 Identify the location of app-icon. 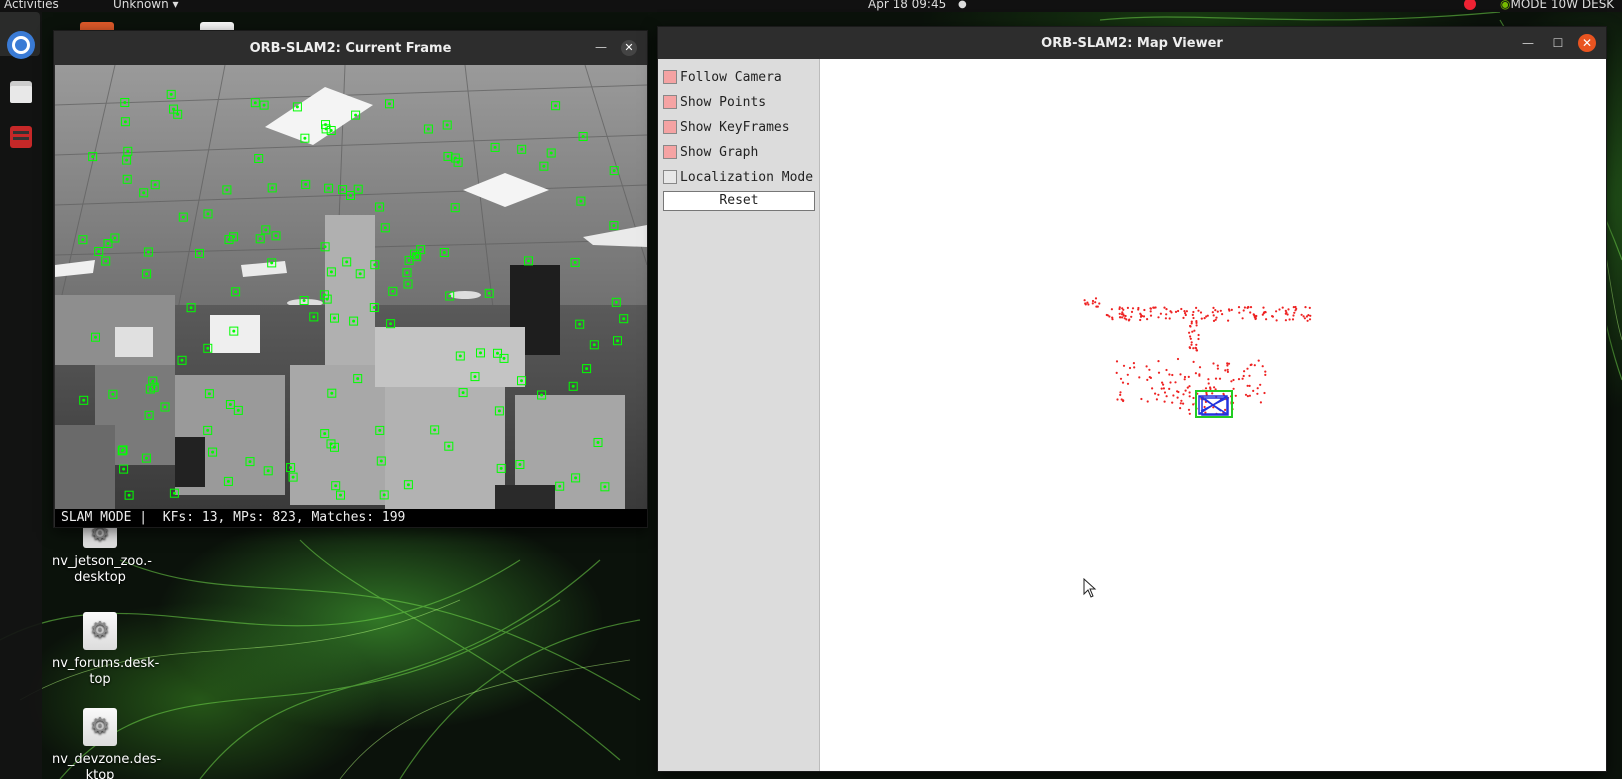
(21, 137).